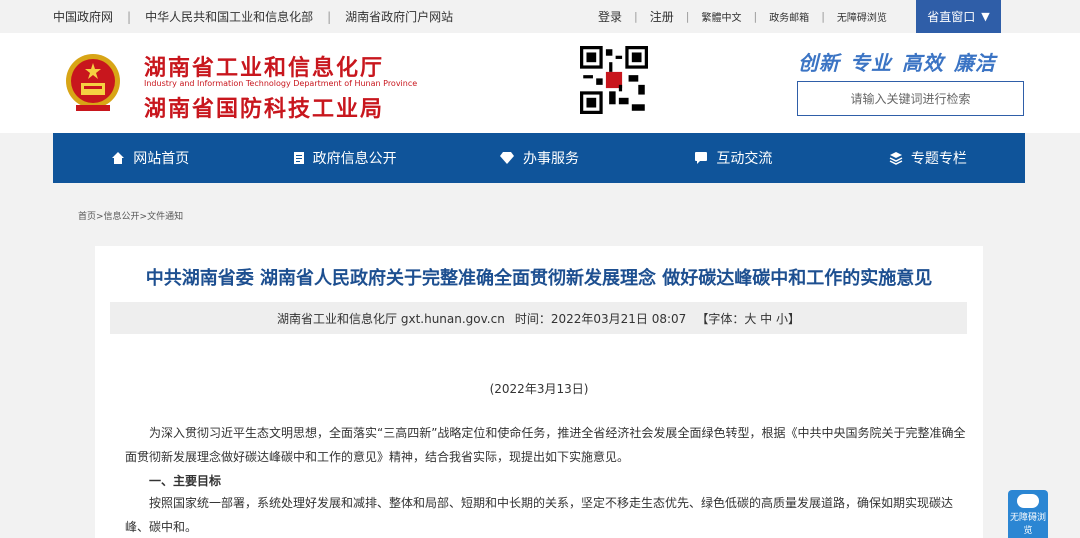 The height and width of the screenshot is (538, 1080). Describe the element at coordinates (391, 318) in the screenshot. I see `article-source: 湖南省工业和信息化厅 gxt.hunan.gov.cn` at that location.